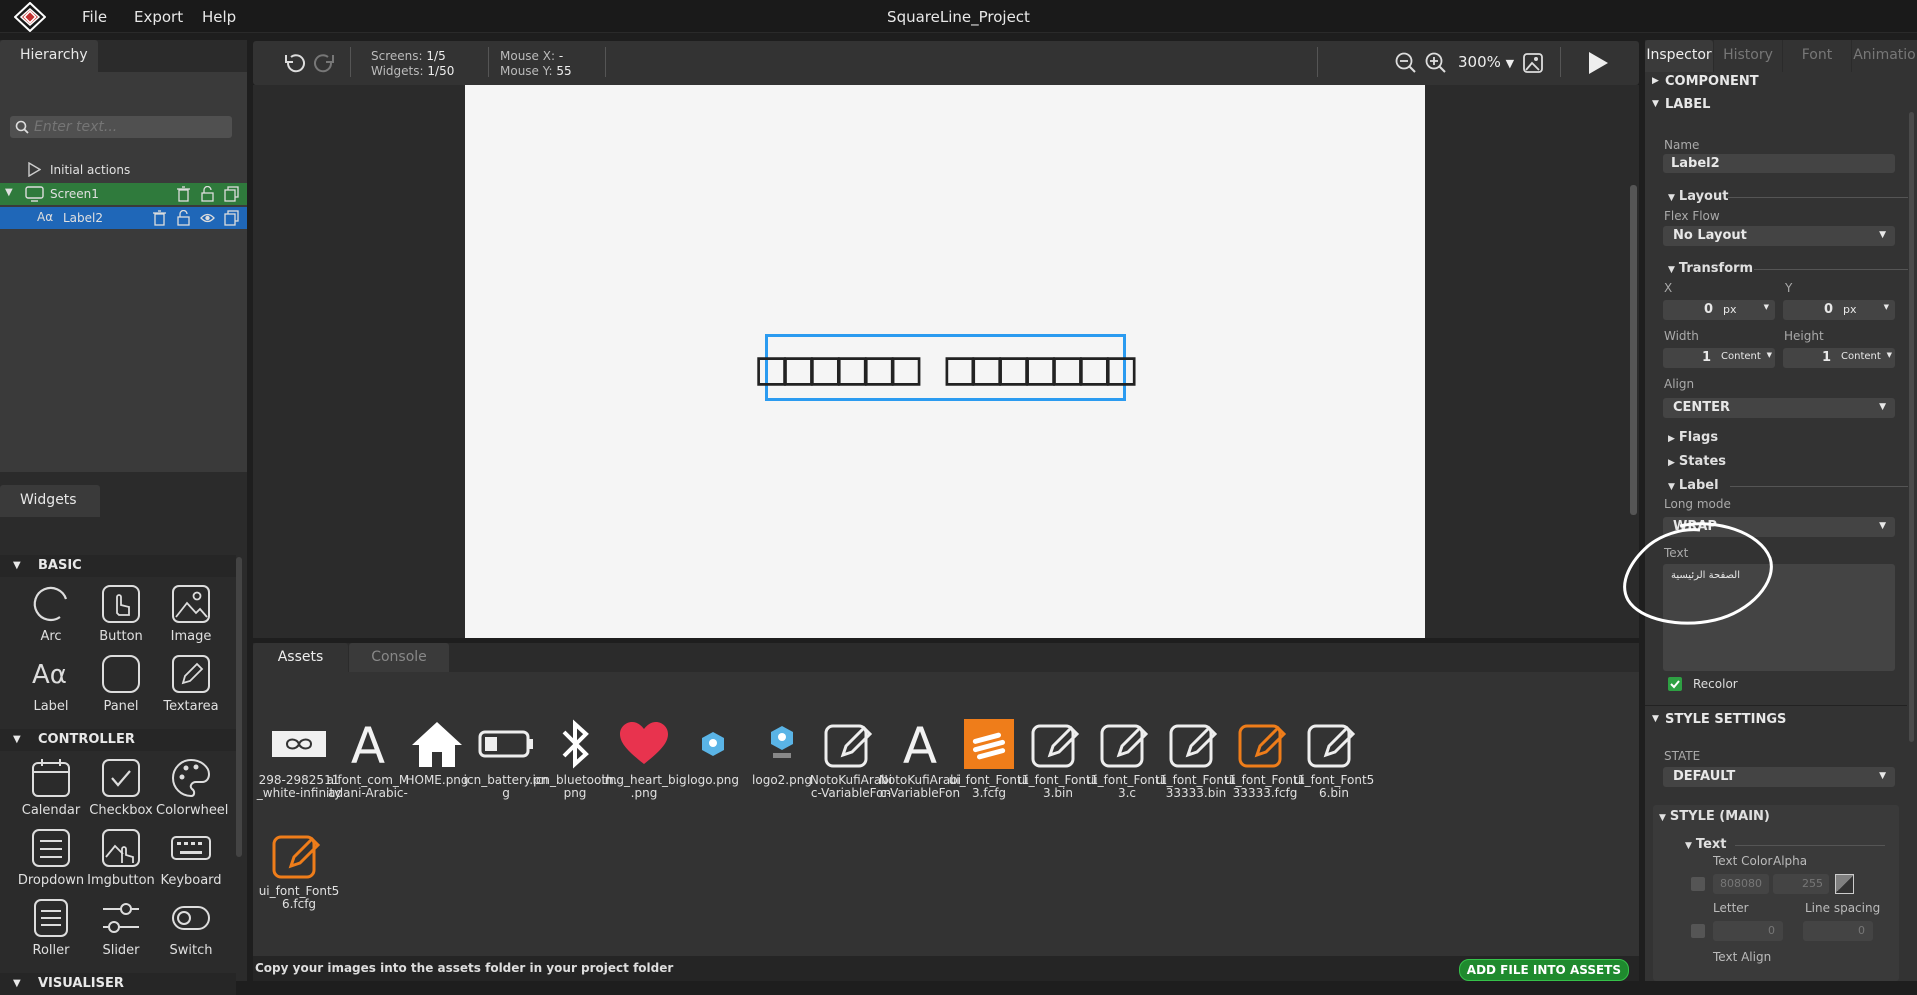 This screenshot has height=995, width=1917. What do you see at coordinates (1785, 844) in the screenshot?
I see `text-style-header: ▼ Text` at bounding box center [1785, 844].